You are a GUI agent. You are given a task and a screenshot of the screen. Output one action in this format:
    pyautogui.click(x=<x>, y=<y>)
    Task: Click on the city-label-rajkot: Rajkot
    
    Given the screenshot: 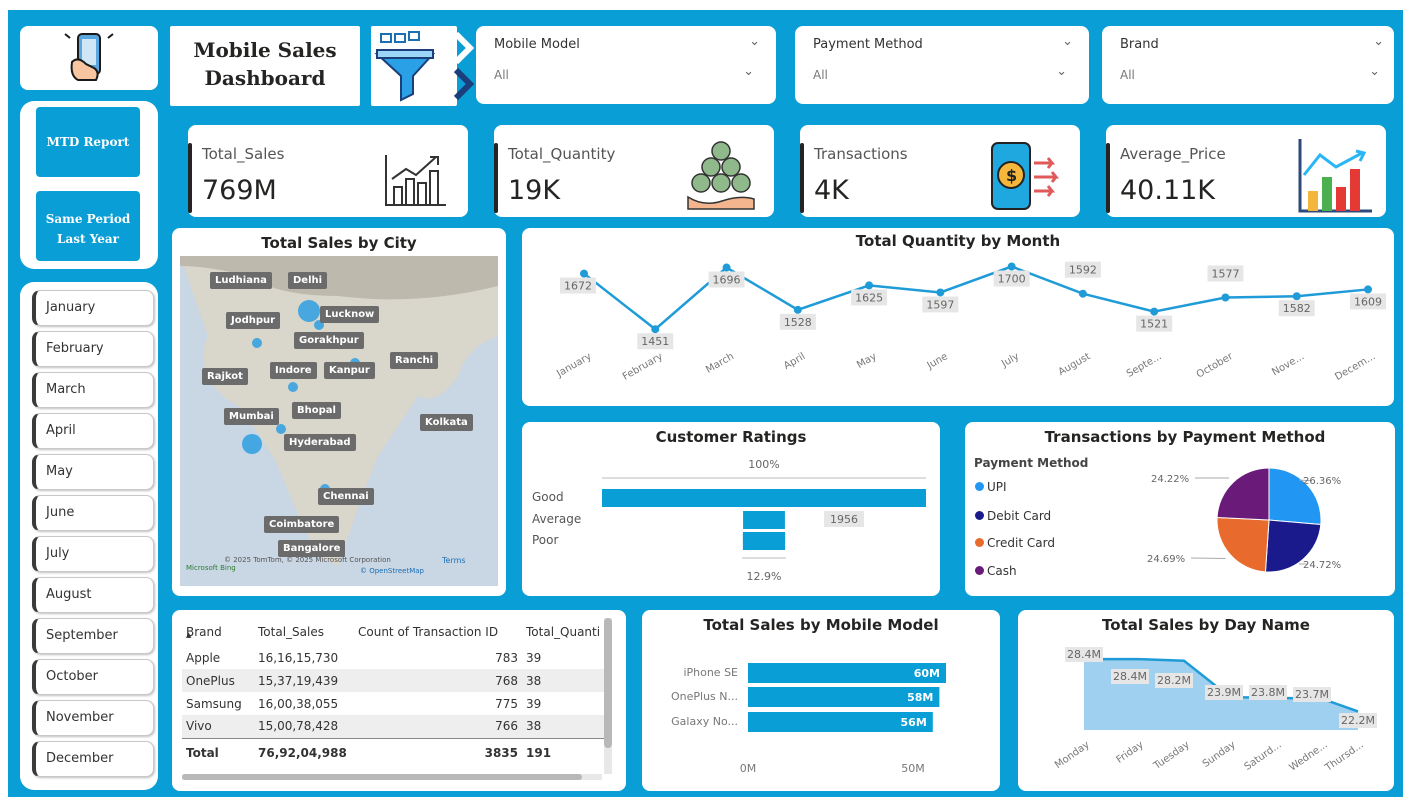 What is the action you would take?
    pyautogui.click(x=225, y=376)
    